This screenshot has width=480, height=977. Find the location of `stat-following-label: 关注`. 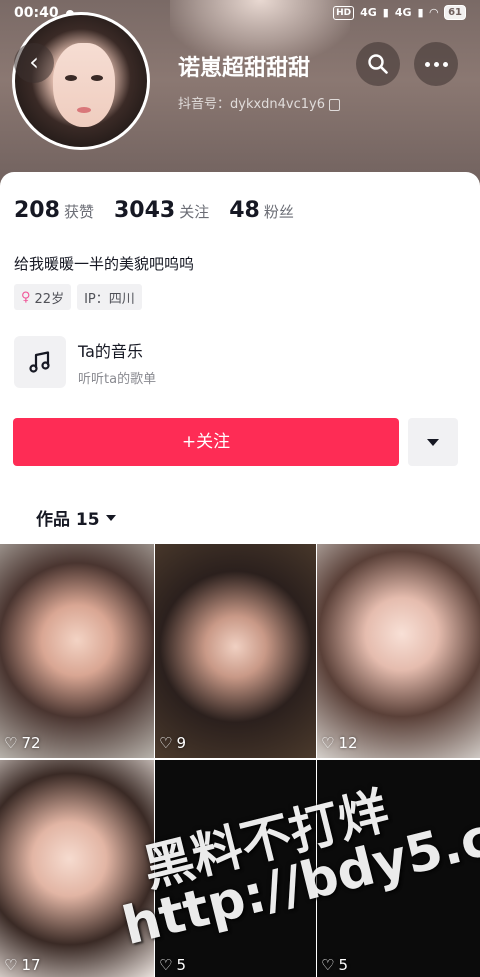

stat-following-label: 关注 is located at coordinates (194, 212).